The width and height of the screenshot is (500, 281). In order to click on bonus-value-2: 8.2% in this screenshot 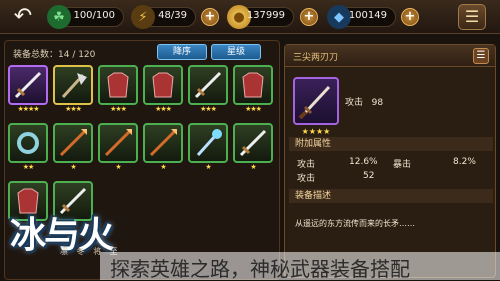, I will do `click(464, 162)`.